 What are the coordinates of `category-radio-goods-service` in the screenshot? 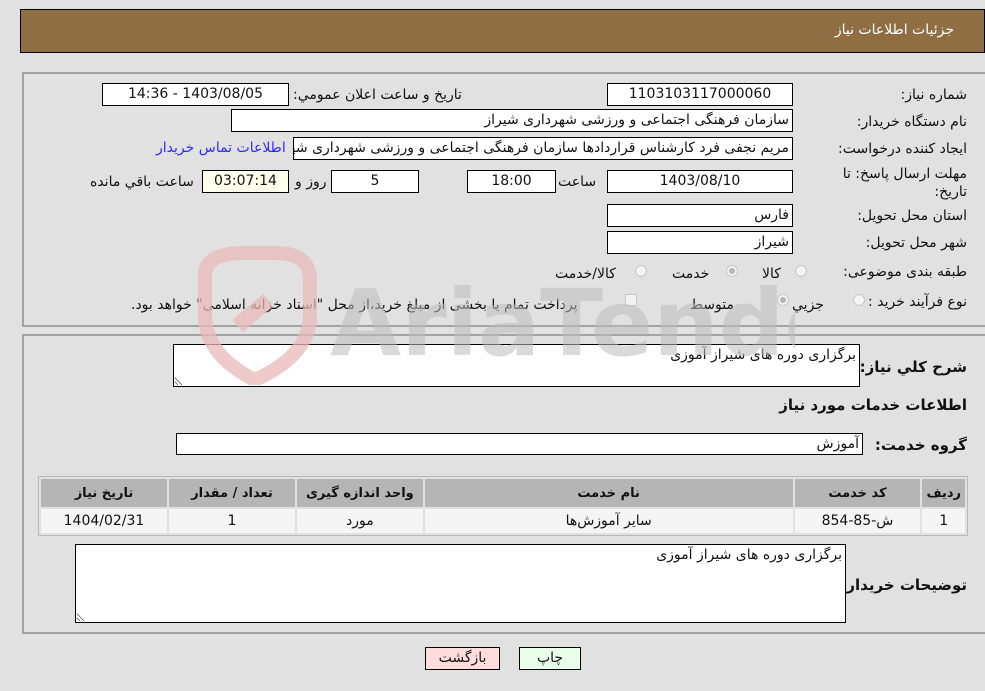 It's located at (641, 271).